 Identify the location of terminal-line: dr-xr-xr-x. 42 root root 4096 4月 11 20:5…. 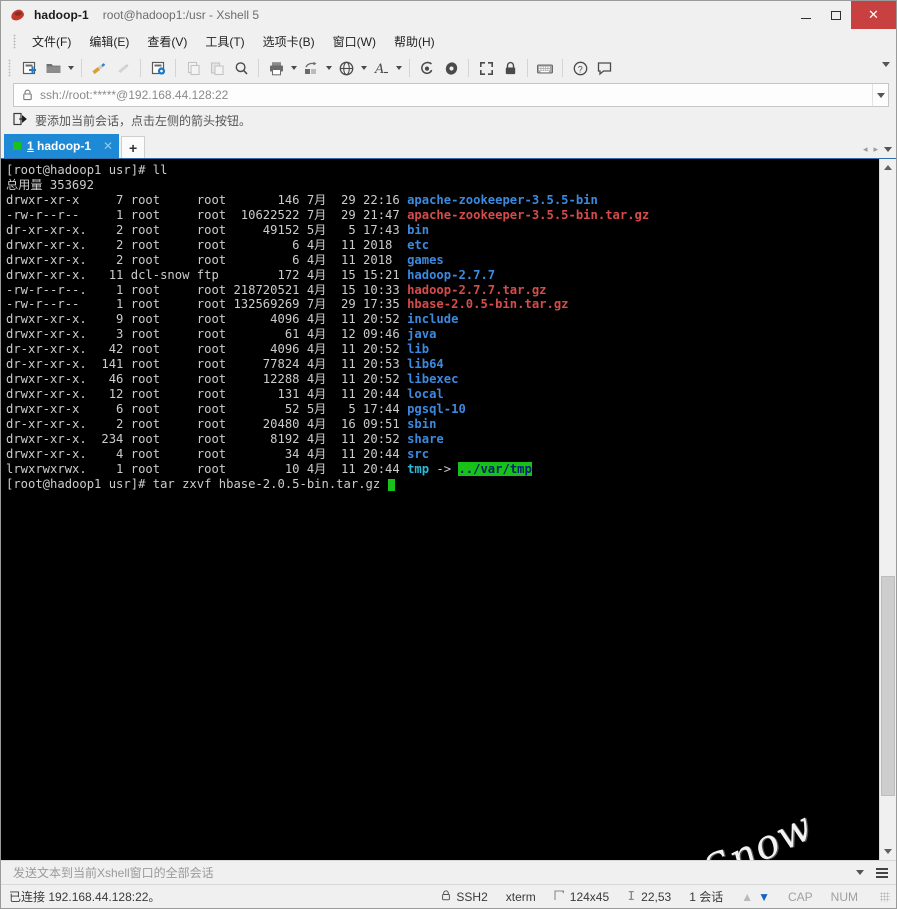
(218, 349).